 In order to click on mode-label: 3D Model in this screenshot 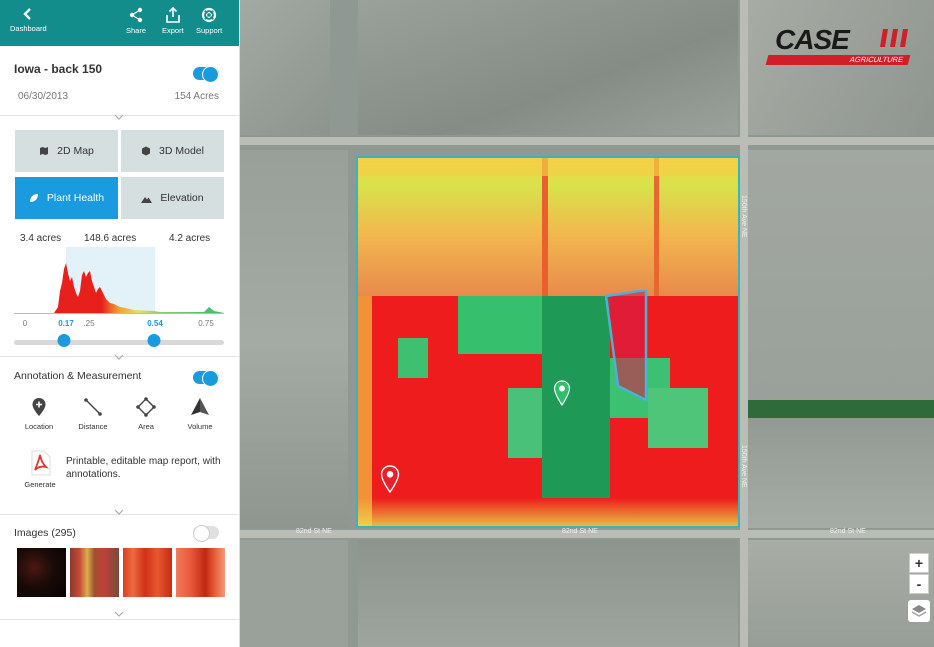, I will do `click(181, 151)`.